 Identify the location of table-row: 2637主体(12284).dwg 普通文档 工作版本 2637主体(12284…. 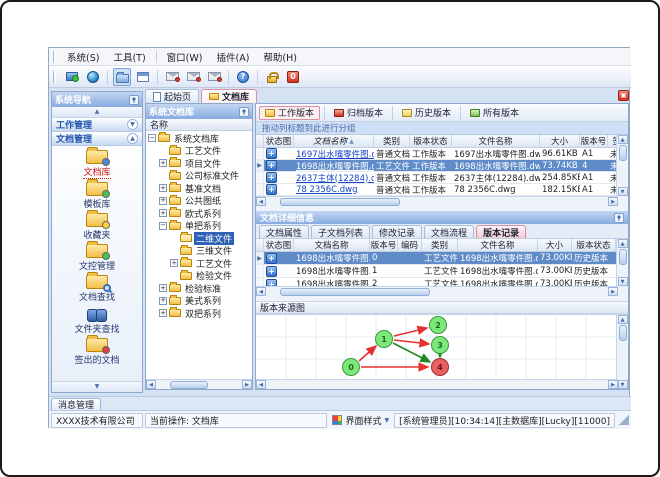
(437, 178).